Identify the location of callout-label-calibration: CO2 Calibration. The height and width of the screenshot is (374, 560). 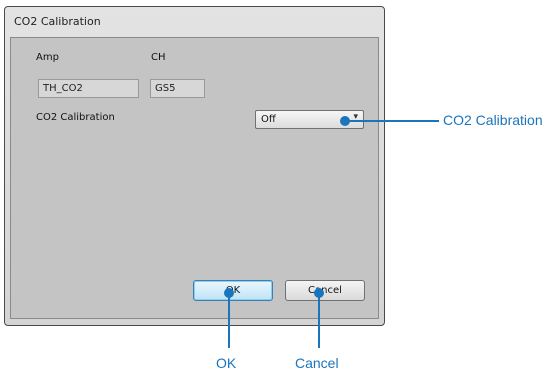
(493, 120).